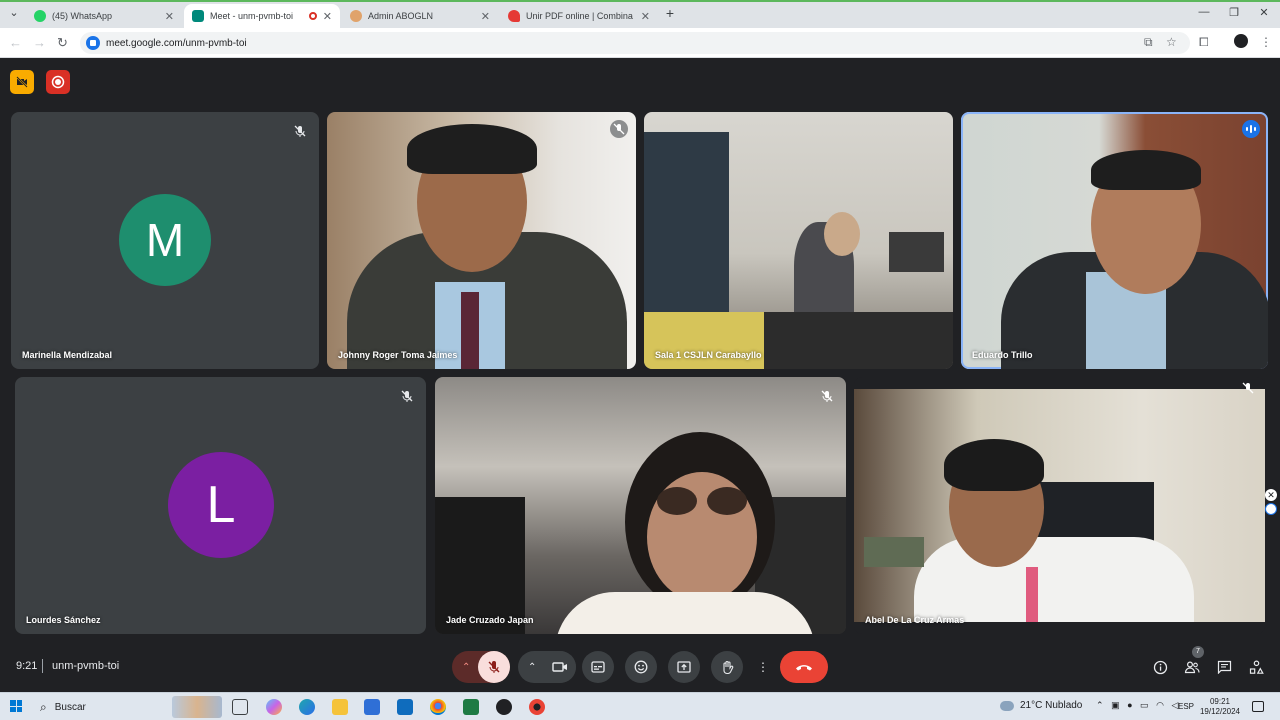  I want to click on site-info-icon, so click(93, 43).